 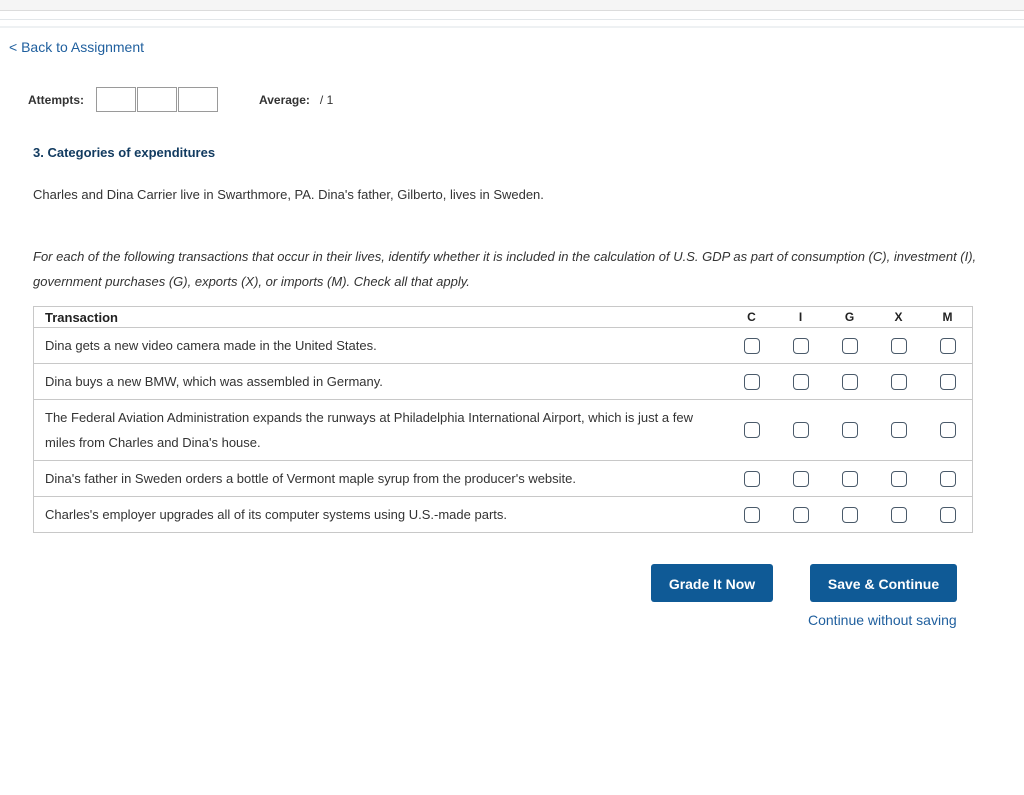 I want to click on average-label: Average:, so click(x=284, y=100).